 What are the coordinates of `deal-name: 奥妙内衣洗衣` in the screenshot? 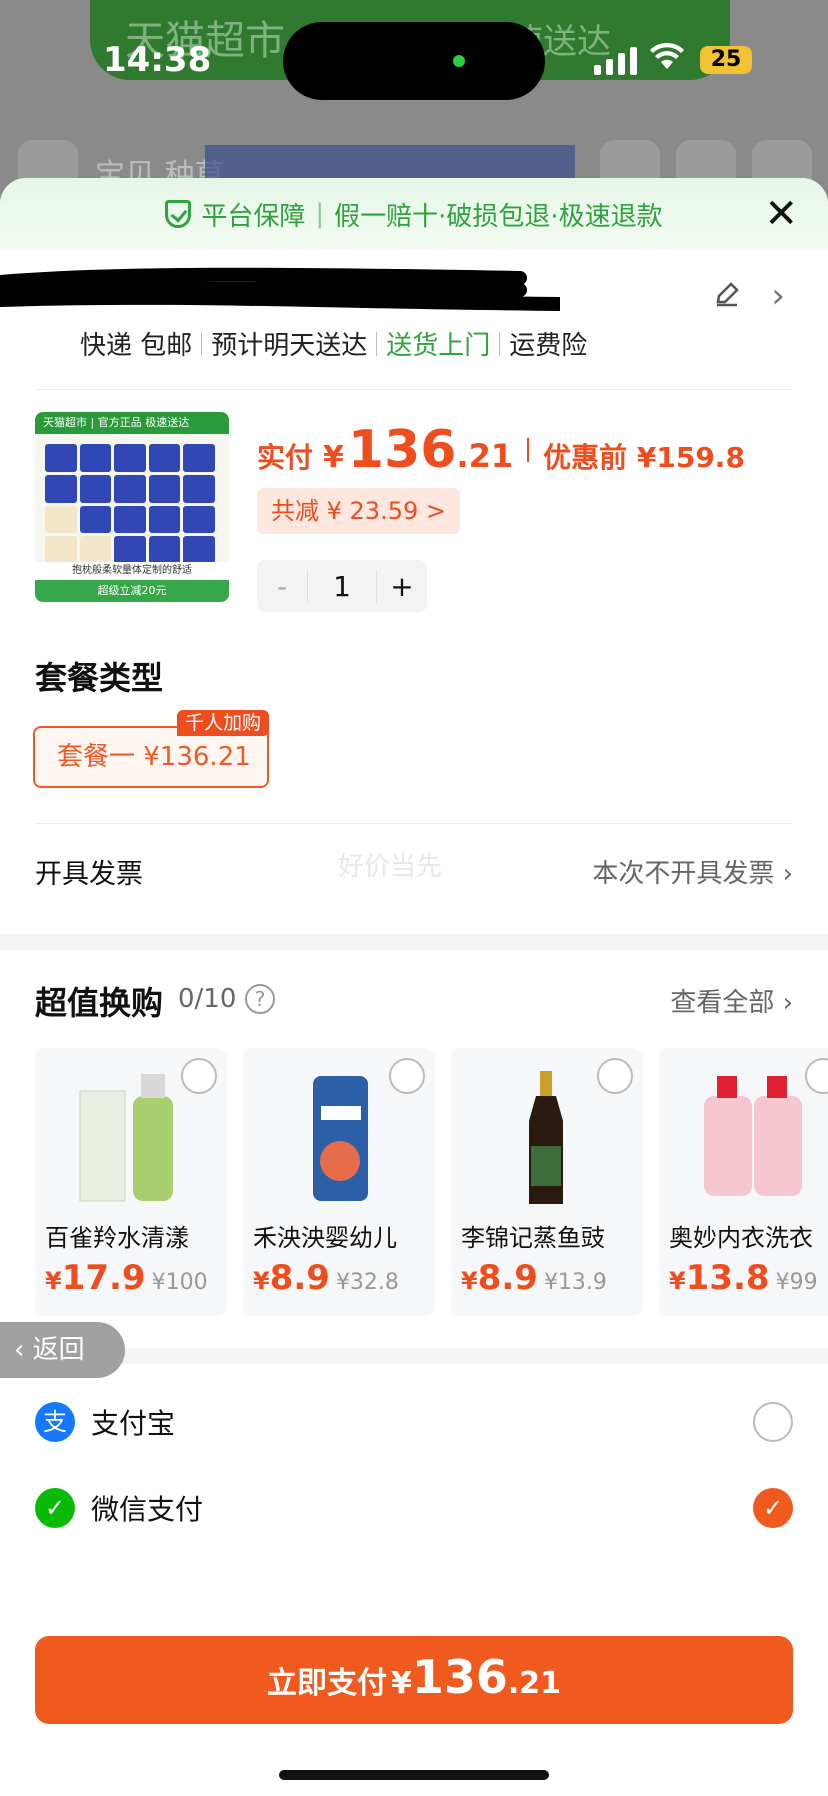 It's located at (741, 1238).